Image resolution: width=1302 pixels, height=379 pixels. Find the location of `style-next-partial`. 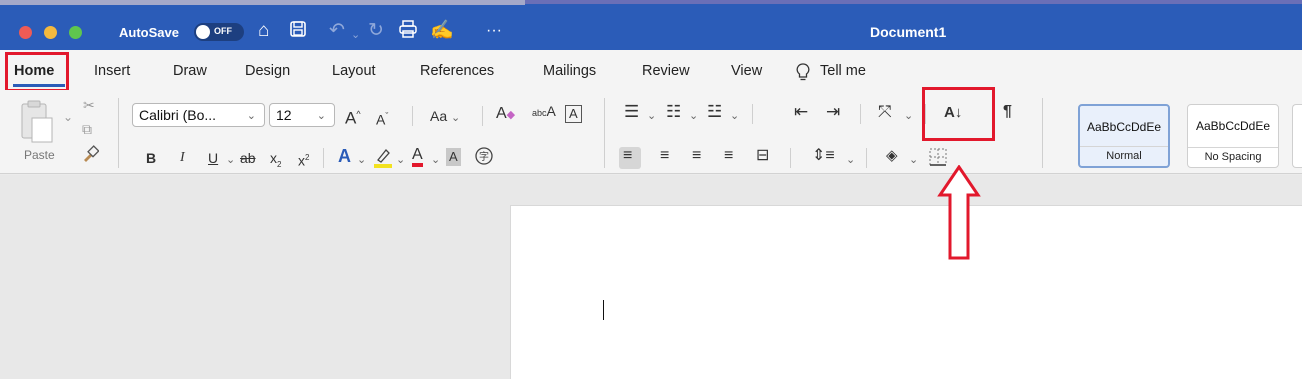

style-next-partial is located at coordinates (1297, 136).